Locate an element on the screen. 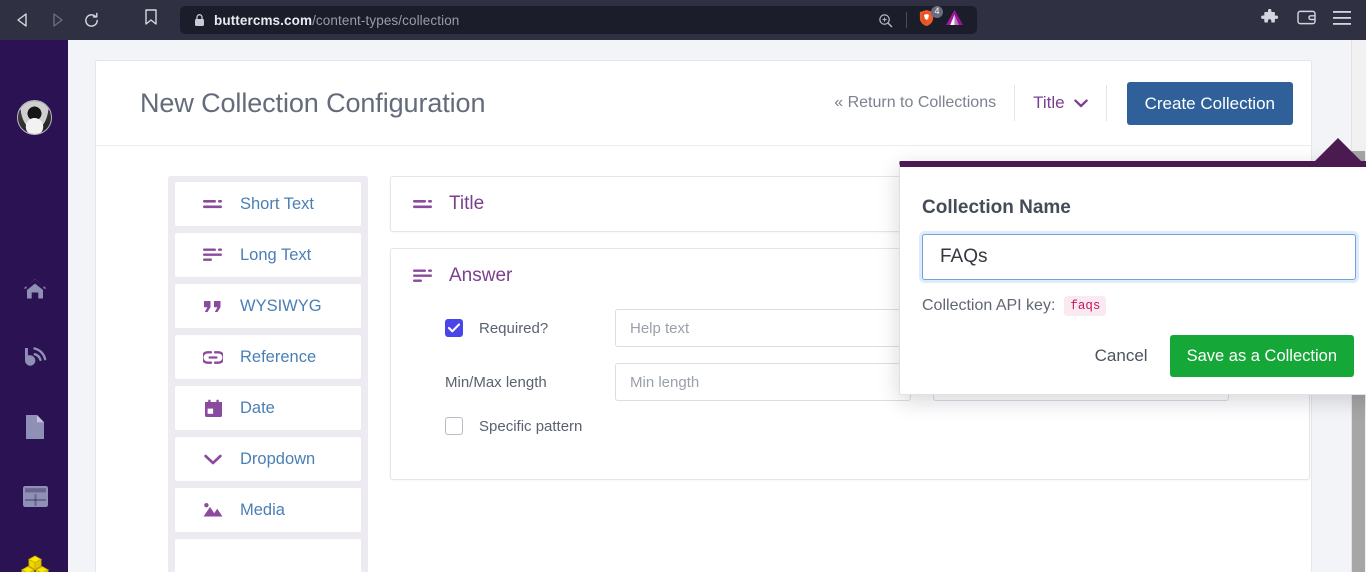 The width and height of the screenshot is (1366, 572). return-to-collections-link: « Return to Collections is located at coordinates (924, 103).